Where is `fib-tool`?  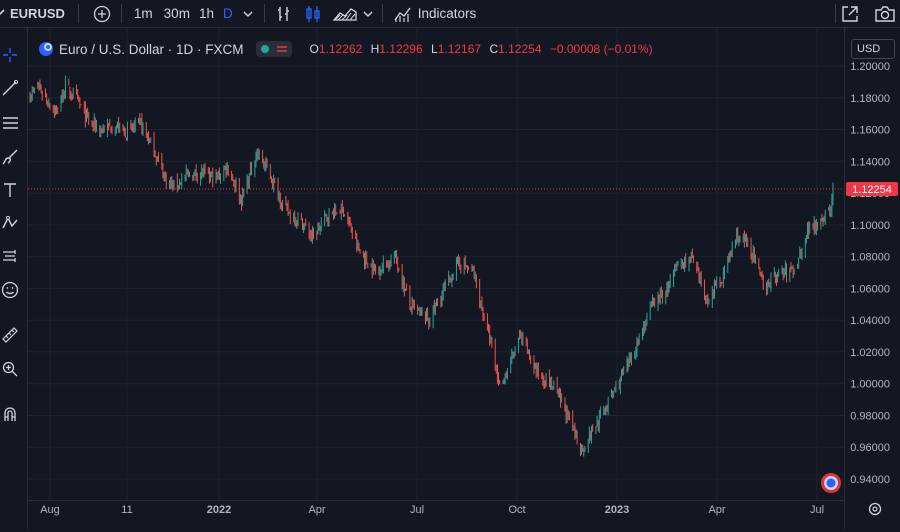
fib-tool is located at coordinates (10, 123).